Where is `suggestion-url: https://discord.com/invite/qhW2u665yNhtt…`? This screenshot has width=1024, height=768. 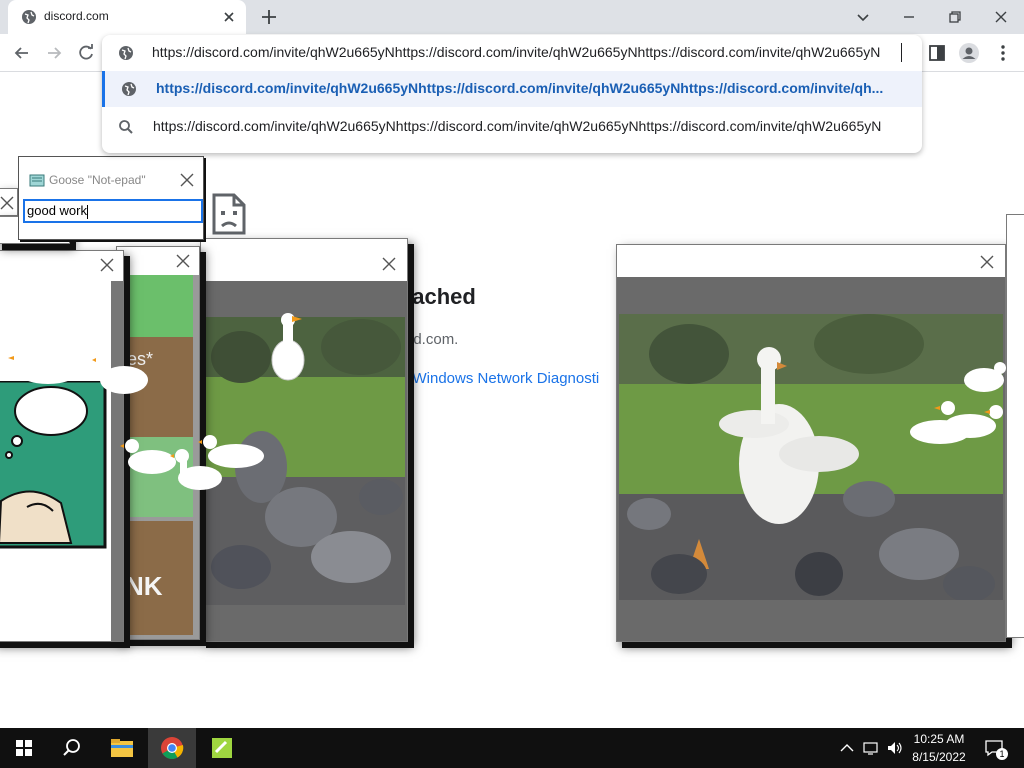 suggestion-url: https://discord.com/invite/qhW2u665yNhtt… is located at coordinates (512, 89).